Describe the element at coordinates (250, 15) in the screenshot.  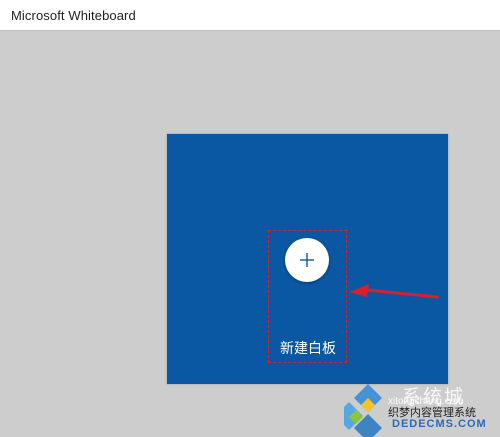
I see `title-bar: Microsoft Whiteboard` at that location.